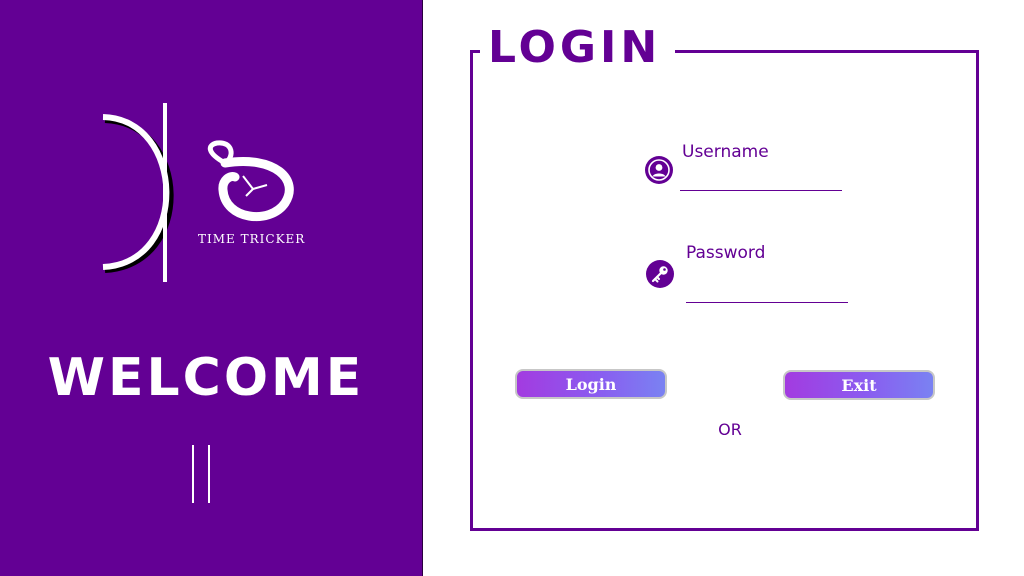 The width and height of the screenshot is (1024, 576). Describe the element at coordinates (725, 152) in the screenshot. I see `username-label: Username` at that location.